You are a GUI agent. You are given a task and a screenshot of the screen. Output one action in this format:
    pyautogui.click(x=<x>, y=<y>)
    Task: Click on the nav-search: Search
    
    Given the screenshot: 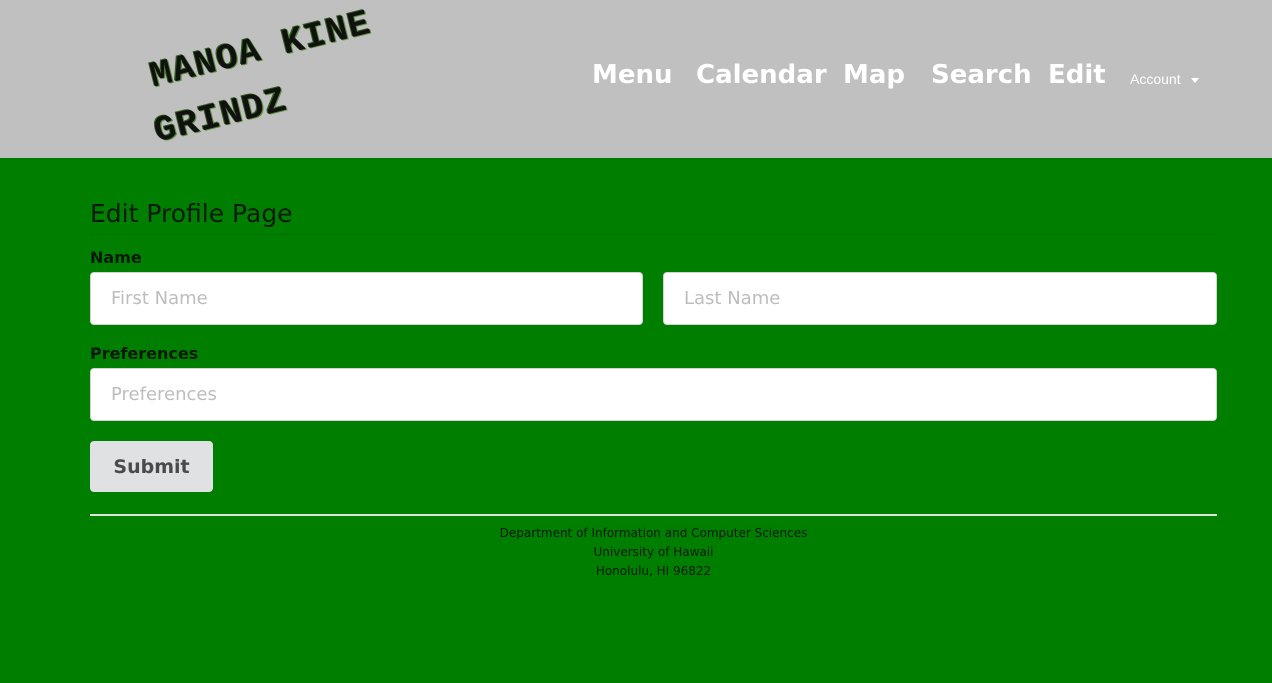 What is the action you would take?
    pyautogui.click(x=981, y=75)
    